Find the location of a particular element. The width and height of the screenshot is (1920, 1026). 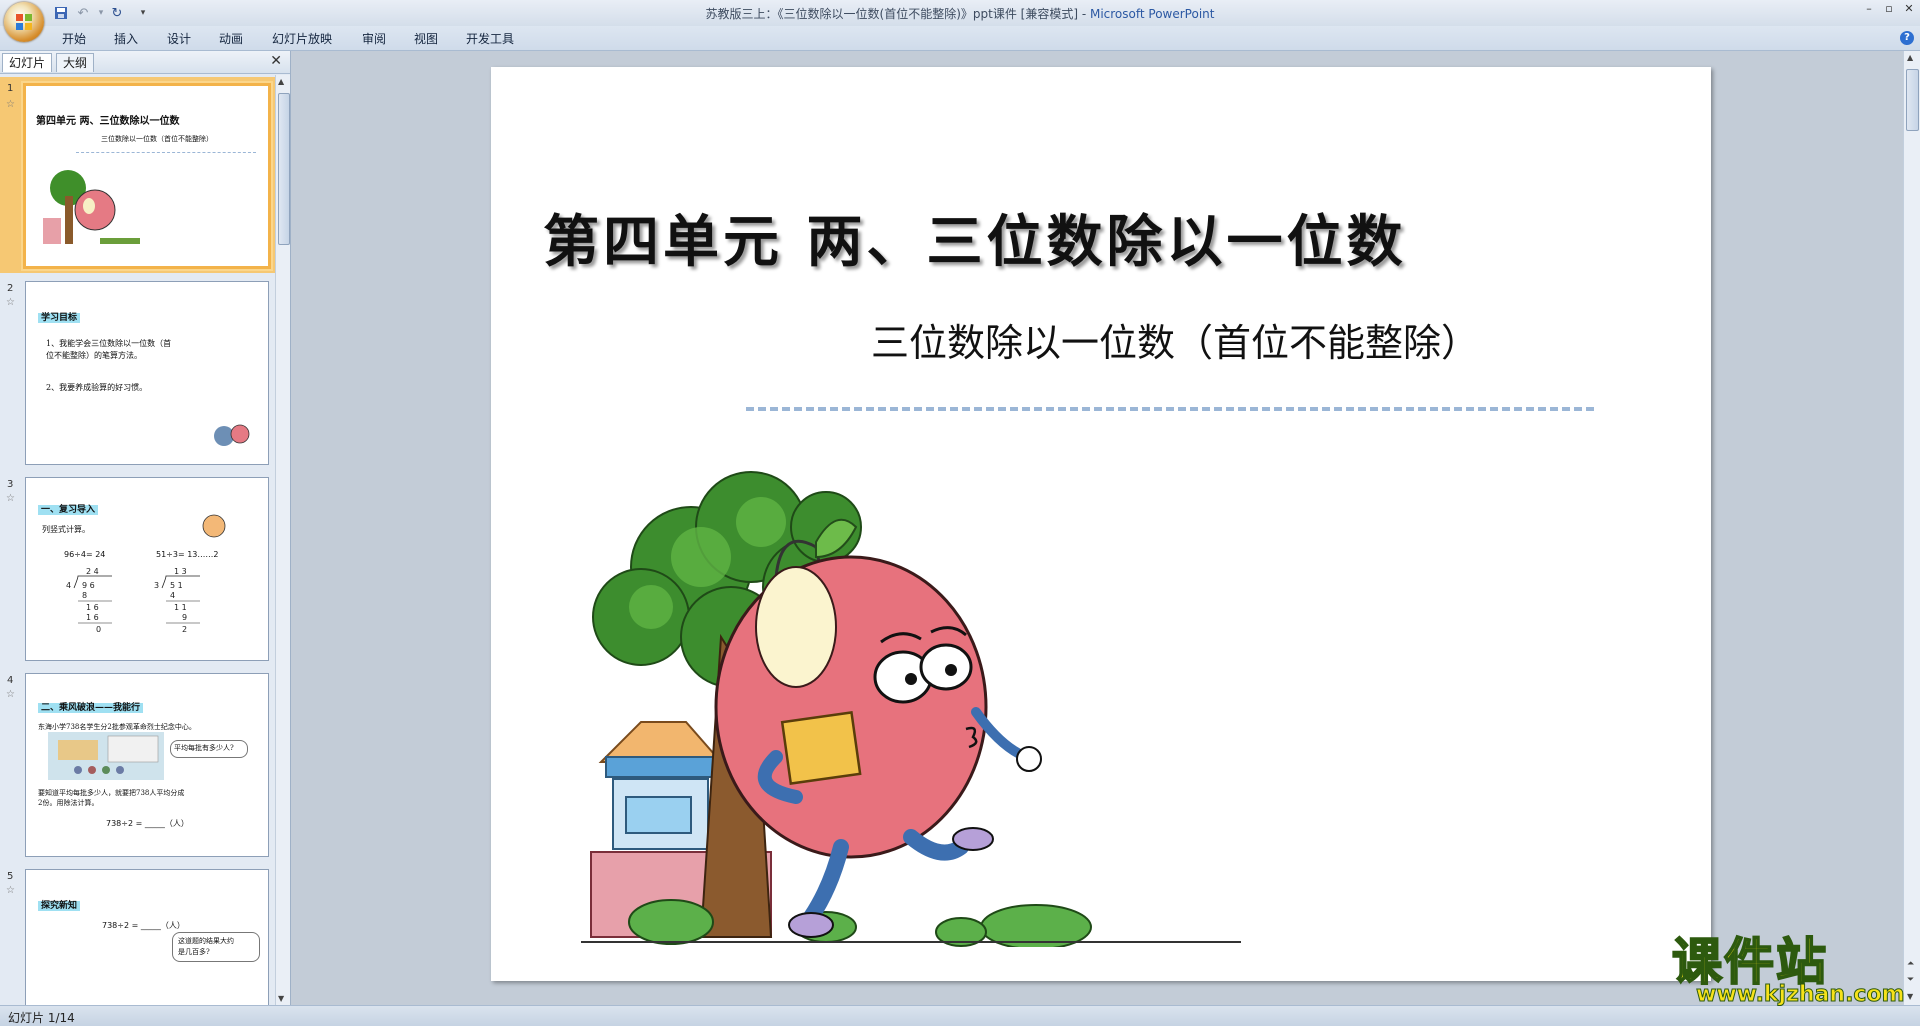

tab-insert: 插入 is located at coordinates (126, 38).